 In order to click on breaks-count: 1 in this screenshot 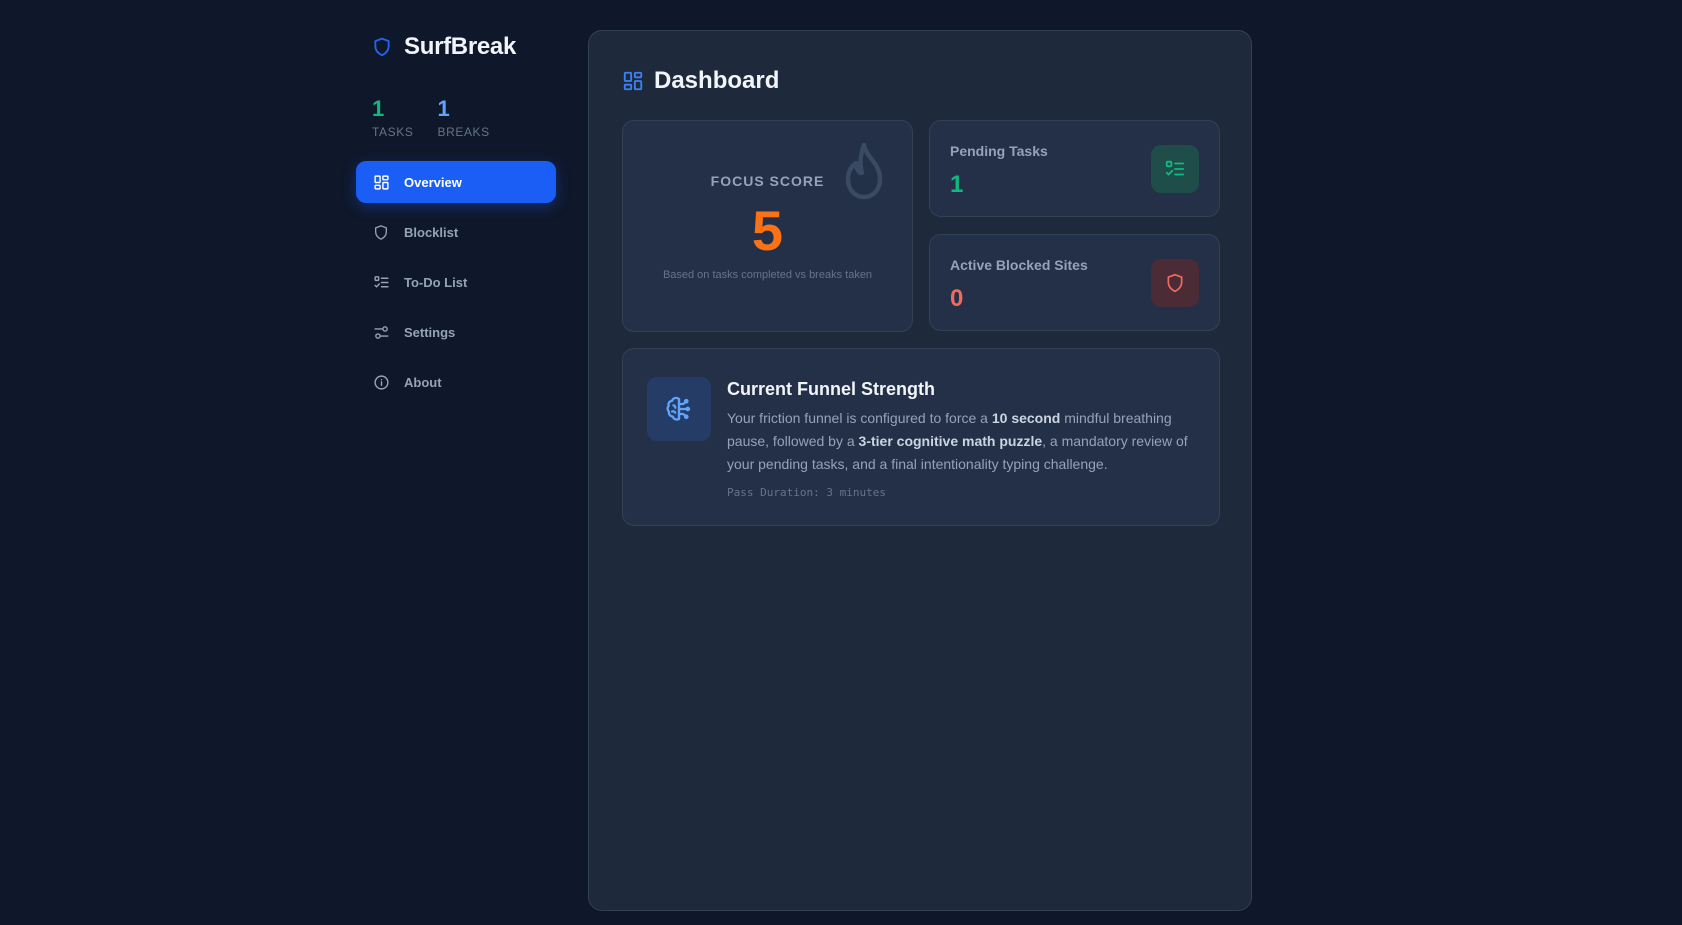, I will do `click(443, 108)`.